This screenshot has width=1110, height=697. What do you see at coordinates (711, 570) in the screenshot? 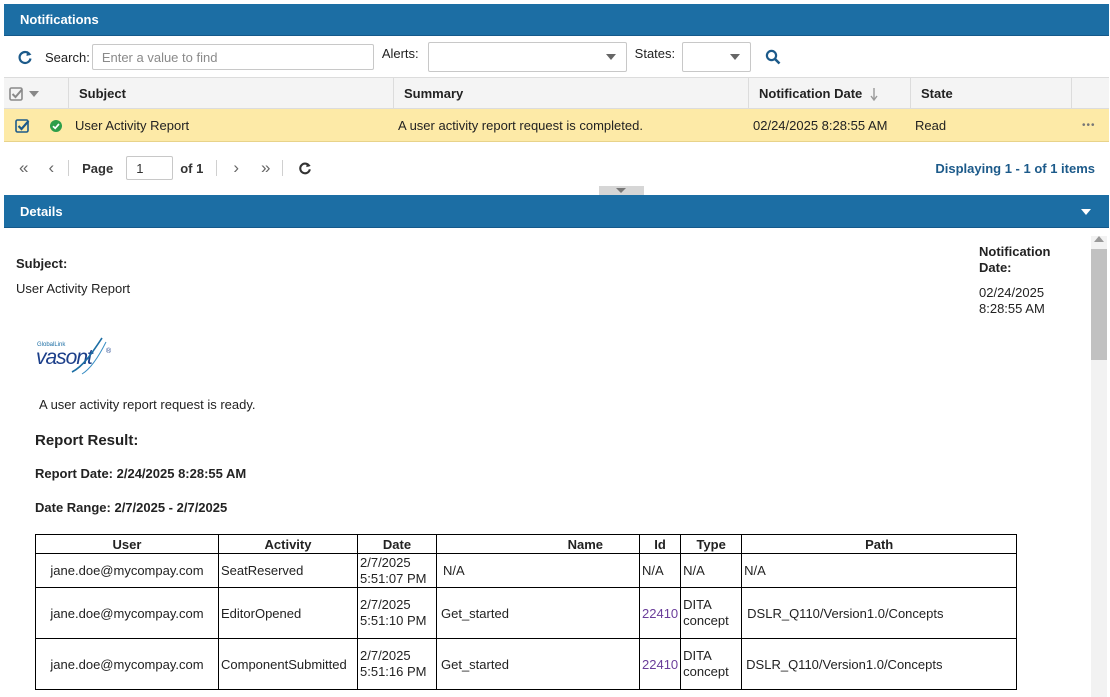
I see `cell-type: N/A` at bounding box center [711, 570].